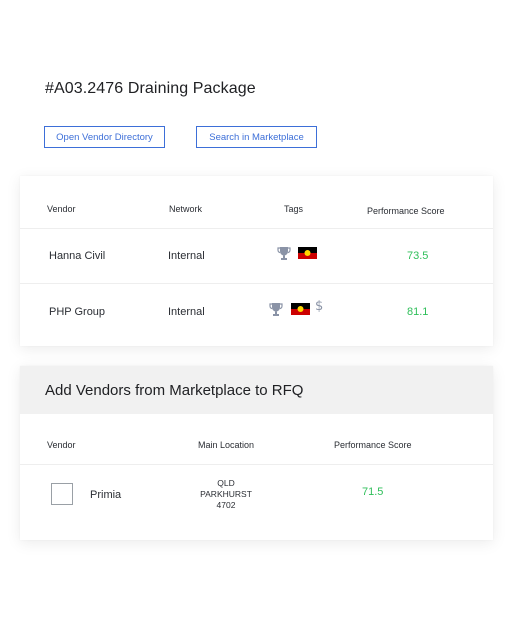  Describe the element at coordinates (256, 137) in the screenshot. I see `search-marketplace-button: Search in Marketplace` at that location.